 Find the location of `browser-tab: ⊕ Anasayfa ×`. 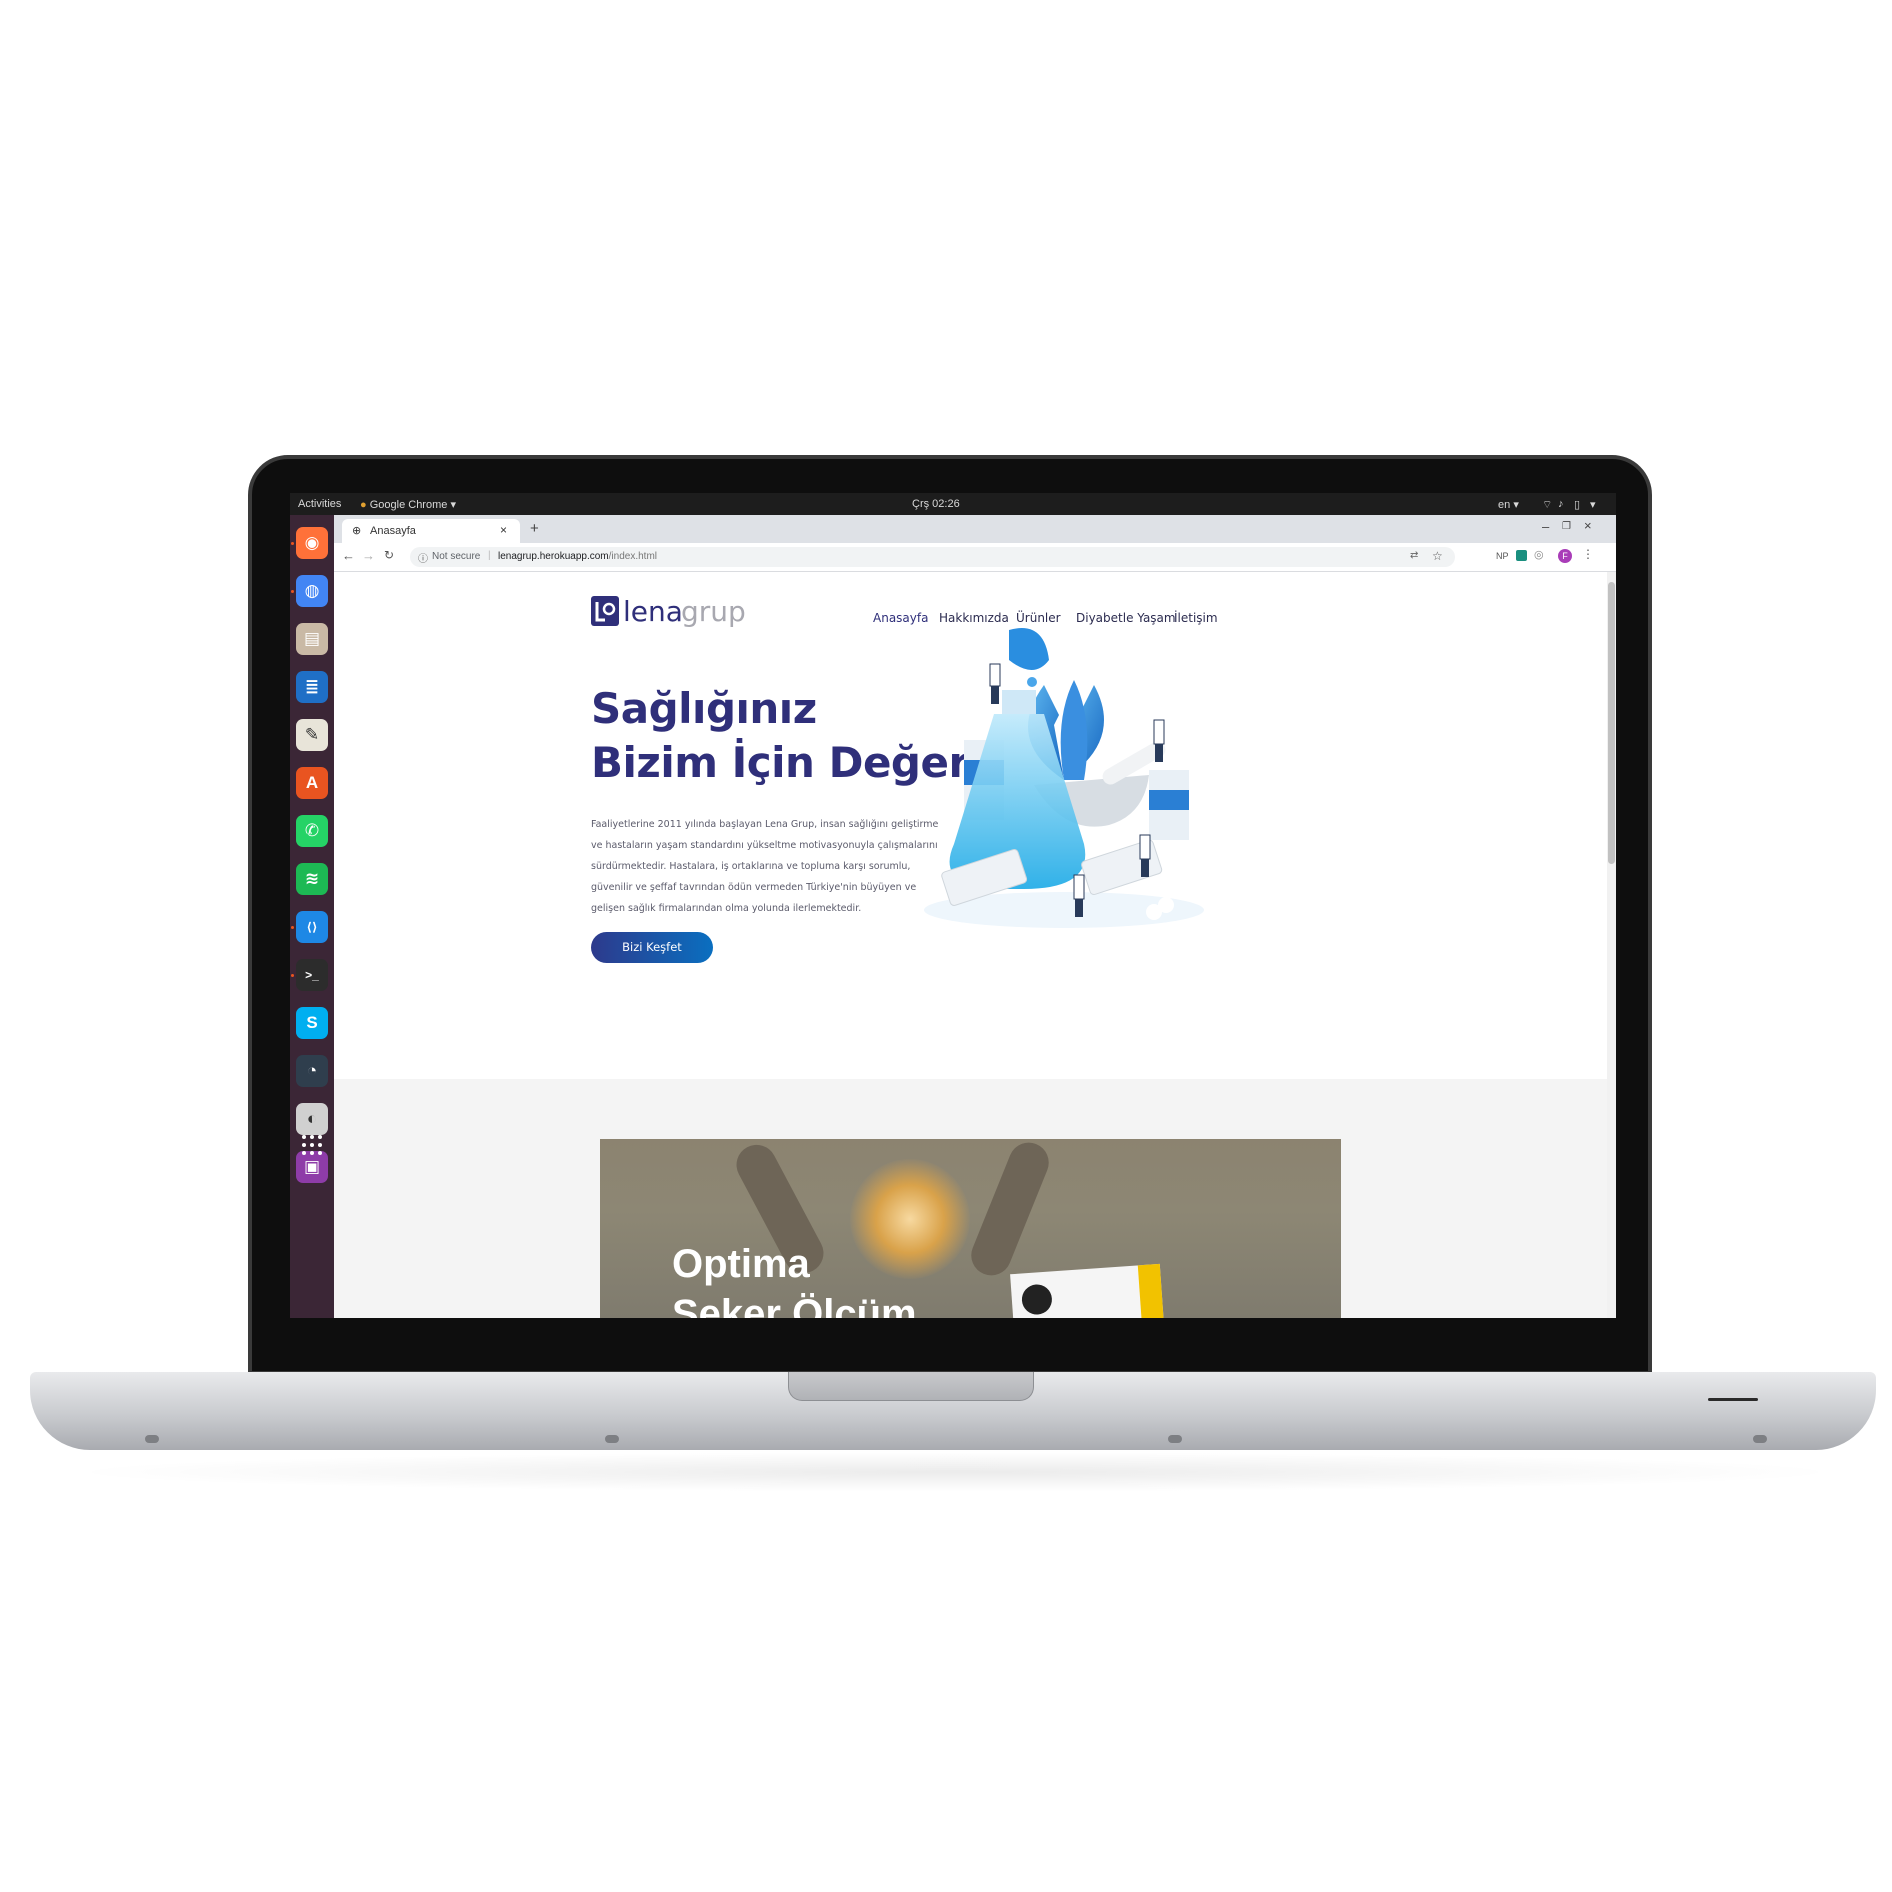

browser-tab: ⊕ Anasayfa × is located at coordinates (431, 531).